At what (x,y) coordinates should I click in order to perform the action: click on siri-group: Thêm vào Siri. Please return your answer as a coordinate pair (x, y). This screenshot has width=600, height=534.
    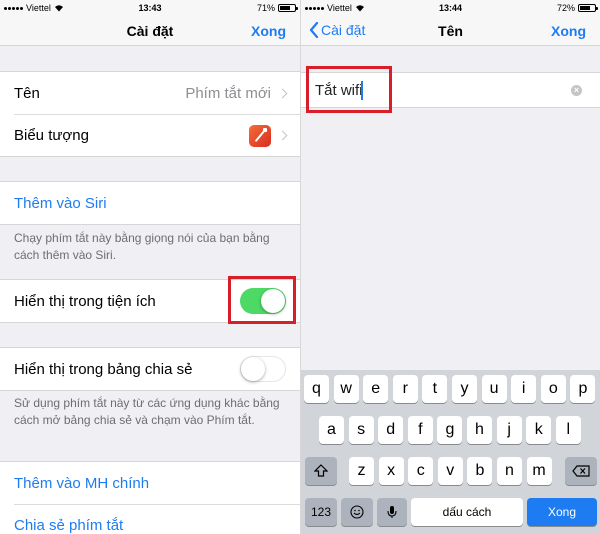
    Looking at the image, I should click on (150, 203).